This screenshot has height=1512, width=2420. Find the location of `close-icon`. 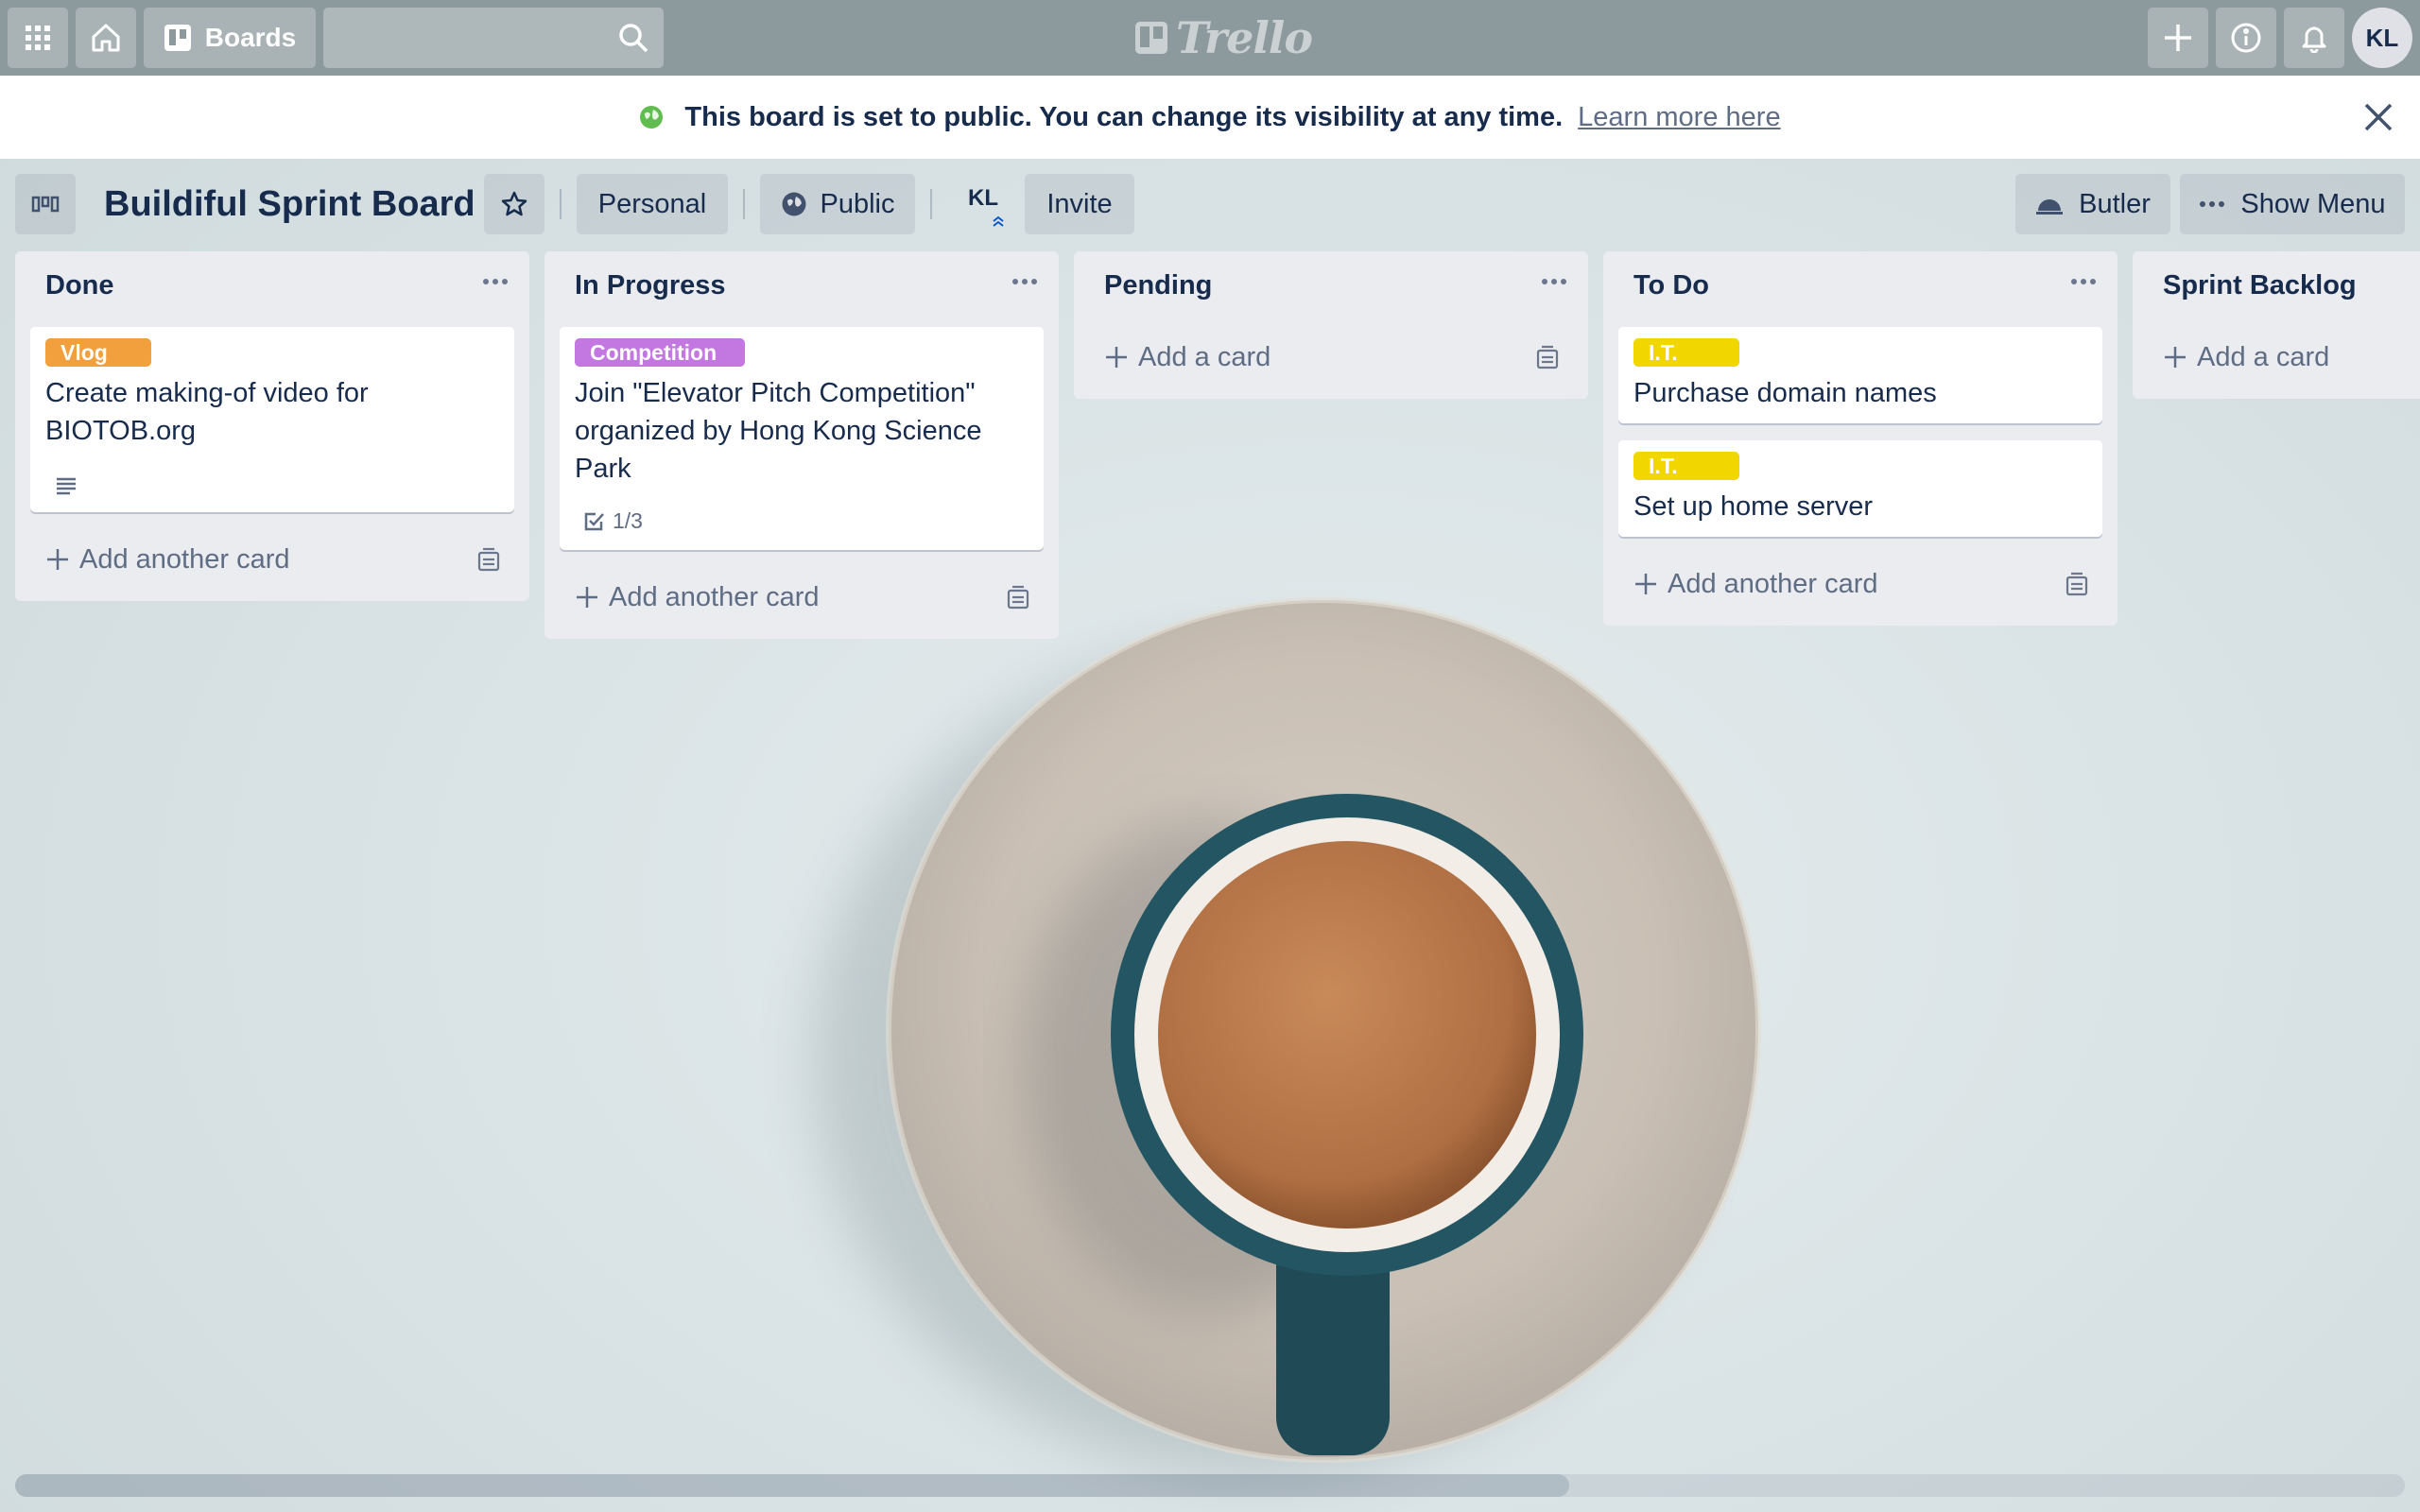

close-icon is located at coordinates (2378, 117).